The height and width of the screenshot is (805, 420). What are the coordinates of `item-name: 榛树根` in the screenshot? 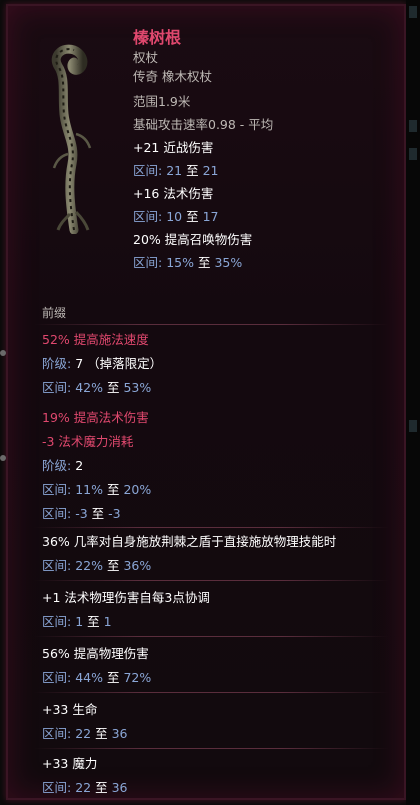 It's located at (157, 37).